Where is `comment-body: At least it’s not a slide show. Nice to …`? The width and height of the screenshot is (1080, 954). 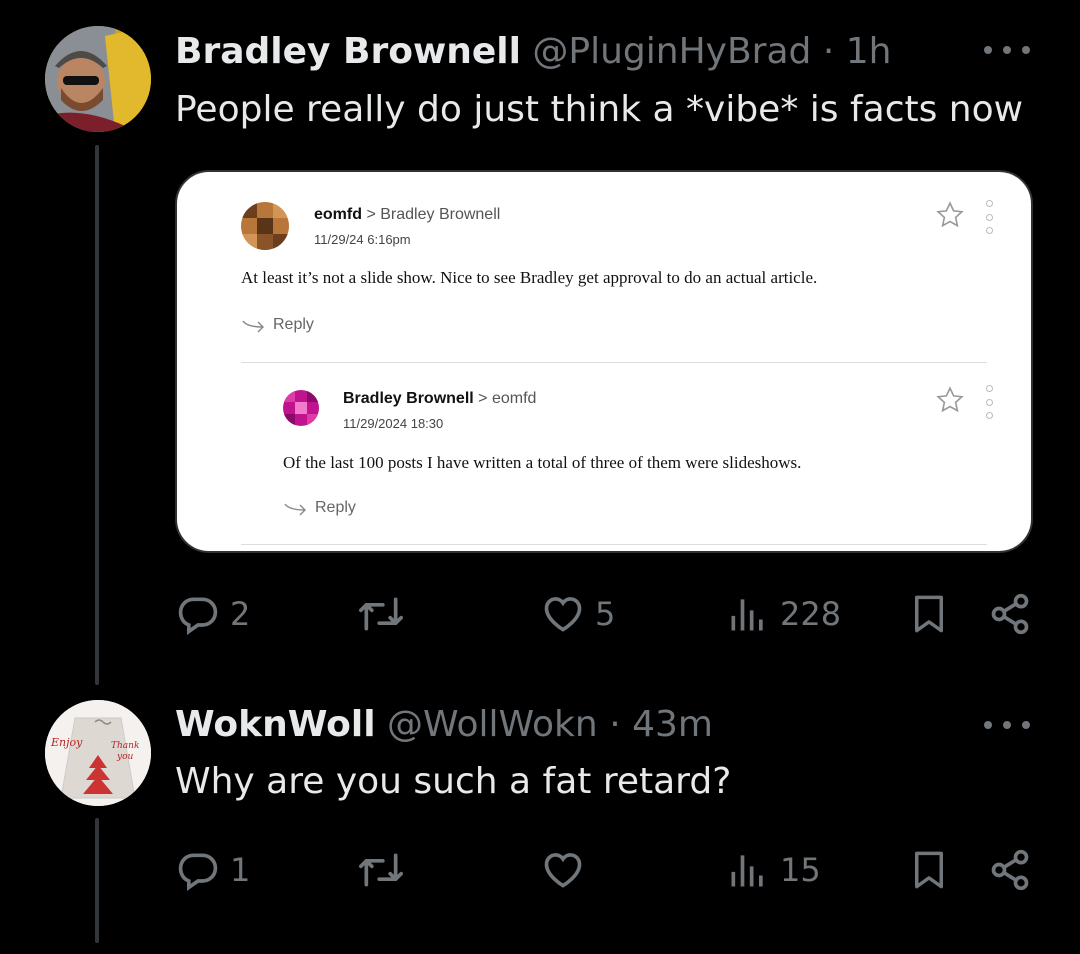
comment-body: At least it’s not a slide show. Nice to … is located at coordinates (529, 277).